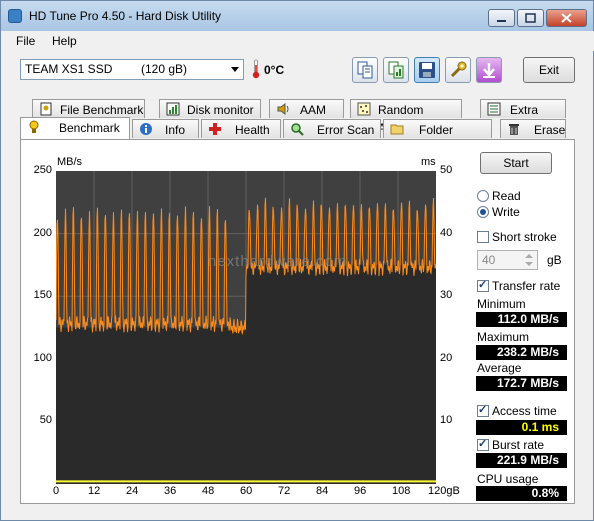  I want to click on access-time-checkbox, so click(483, 410).